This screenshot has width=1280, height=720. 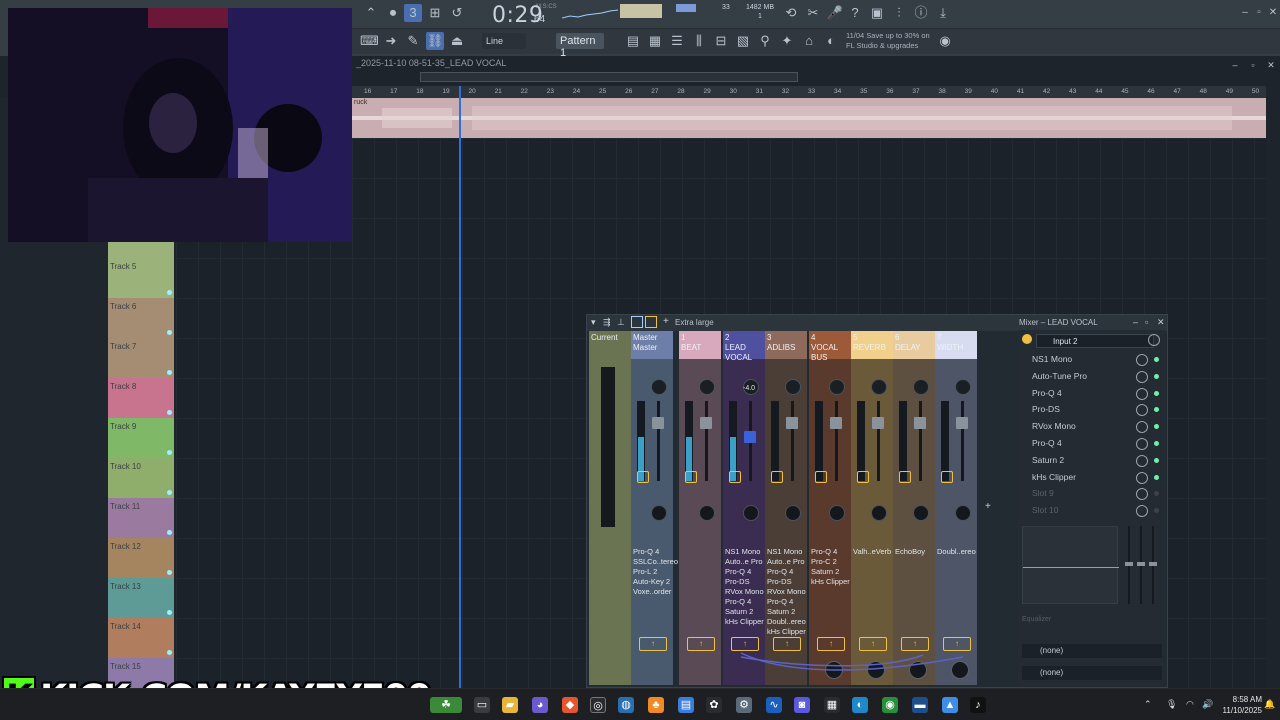 What do you see at coordinates (744, 622) in the screenshot?
I see `plugin-name: kHs Clipper` at bounding box center [744, 622].